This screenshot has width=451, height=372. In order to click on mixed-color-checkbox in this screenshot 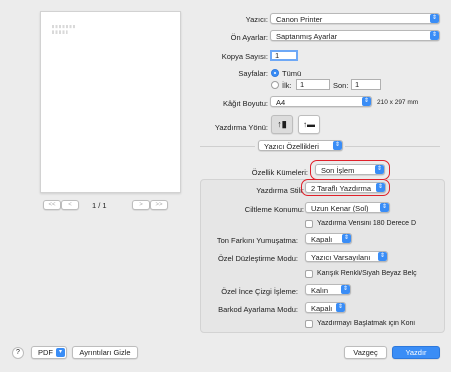, I will do `click(309, 274)`.